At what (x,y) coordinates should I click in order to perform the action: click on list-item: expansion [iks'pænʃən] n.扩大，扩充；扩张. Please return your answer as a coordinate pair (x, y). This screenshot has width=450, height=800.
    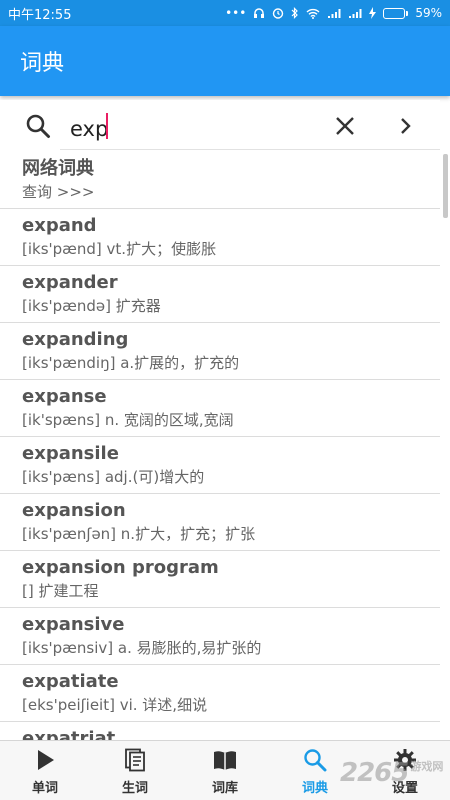
    Looking at the image, I should click on (220, 522).